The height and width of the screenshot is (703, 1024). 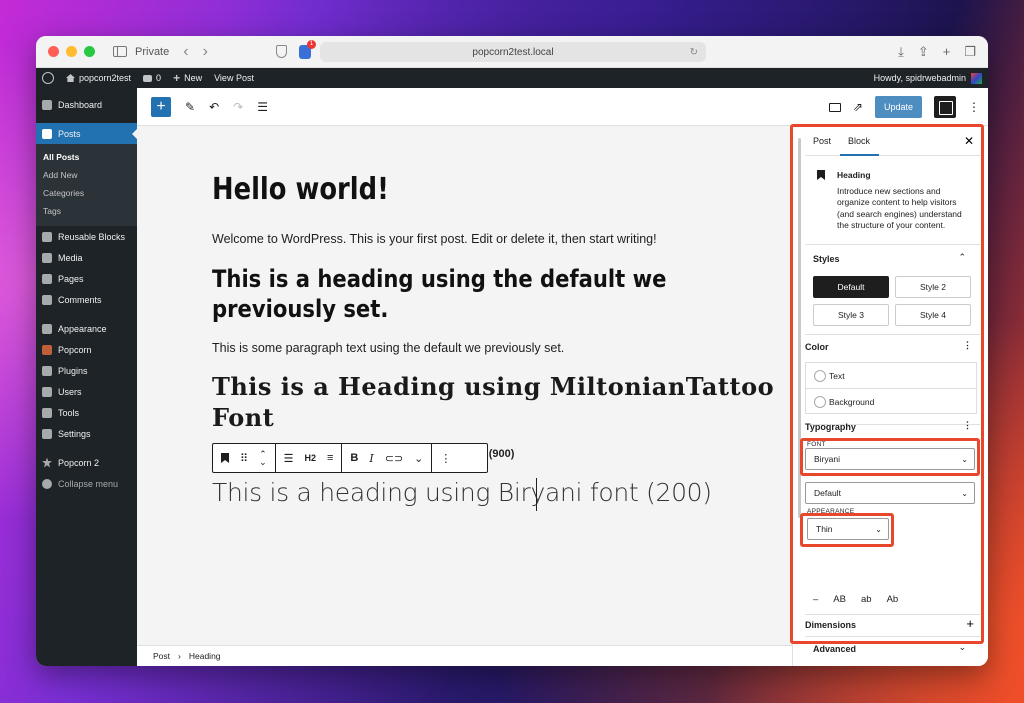 I want to click on sidebar-item-plugins: Plugins, so click(x=86, y=370).